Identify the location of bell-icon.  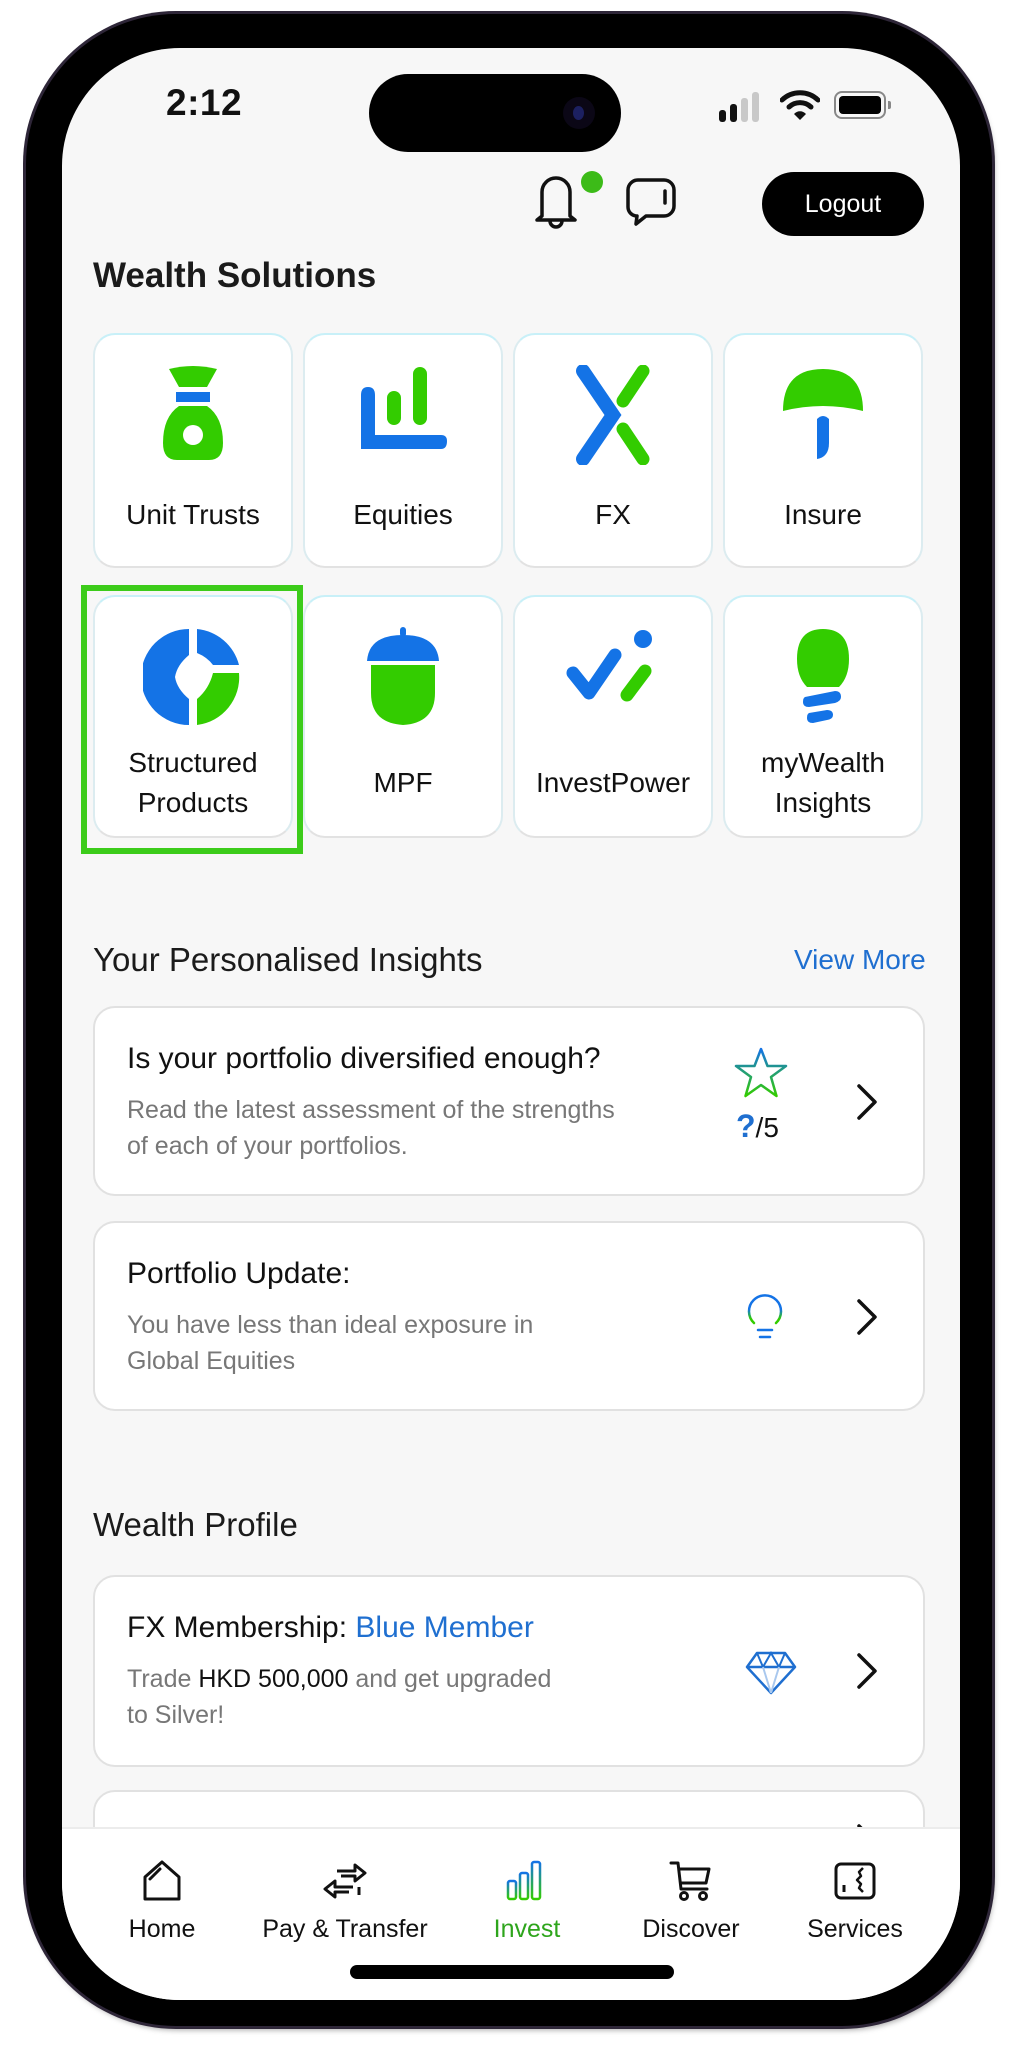
(556, 200).